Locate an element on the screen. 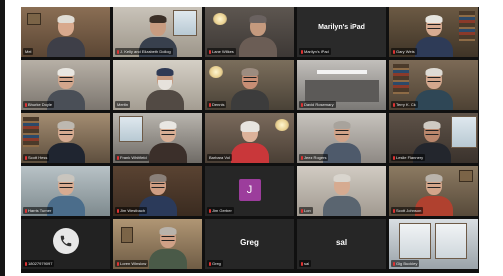  participant-tile: Mel is located at coordinates (65, 32).